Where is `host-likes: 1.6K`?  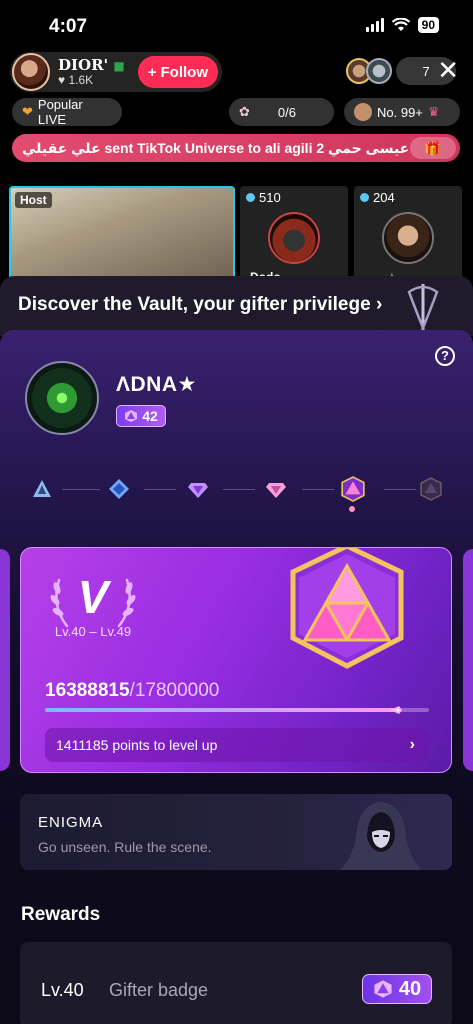
host-likes: 1.6K is located at coordinates (81, 79).